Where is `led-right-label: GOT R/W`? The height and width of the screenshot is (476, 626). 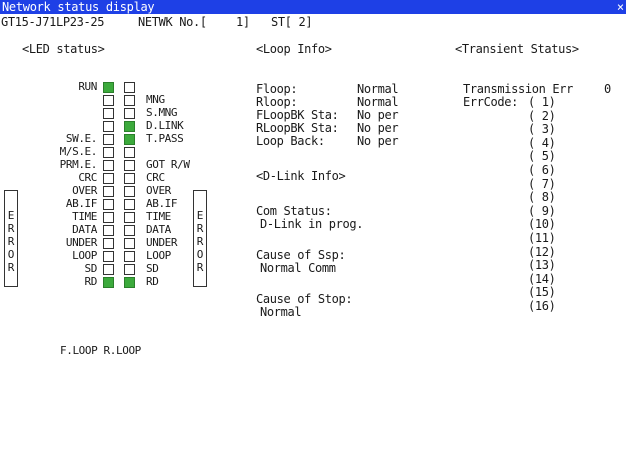 led-right-label: GOT R/W is located at coordinates (168, 164).